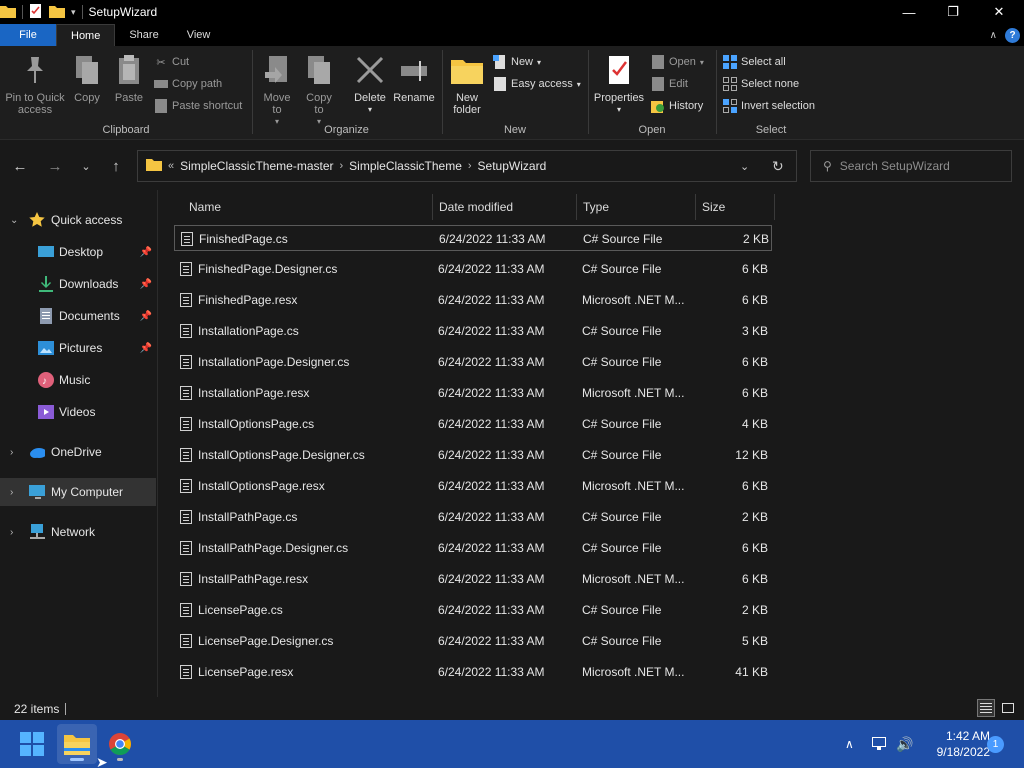 This screenshot has height=768, width=1024. I want to click on help-icon: ?, so click(1012, 35).